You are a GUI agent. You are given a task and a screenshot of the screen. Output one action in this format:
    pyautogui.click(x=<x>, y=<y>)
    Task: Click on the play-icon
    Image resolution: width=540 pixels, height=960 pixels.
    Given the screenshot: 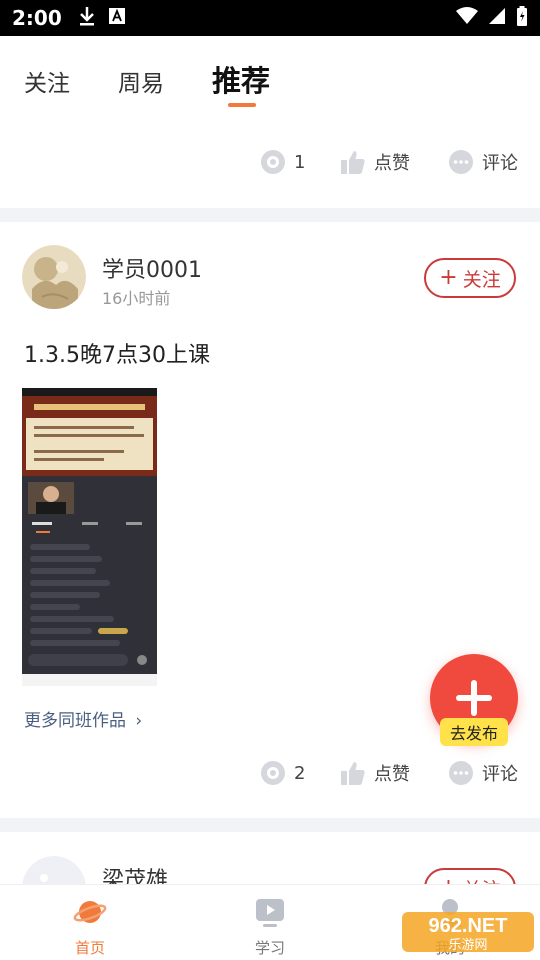 What is the action you would take?
    pyautogui.click(x=270, y=914)
    